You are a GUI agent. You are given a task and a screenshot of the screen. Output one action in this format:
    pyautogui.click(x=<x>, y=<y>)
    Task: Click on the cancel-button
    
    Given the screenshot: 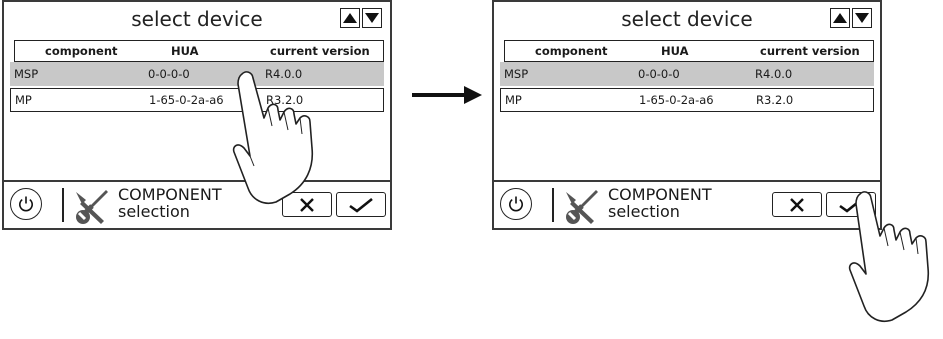 What is the action you would take?
    pyautogui.click(x=797, y=204)
    